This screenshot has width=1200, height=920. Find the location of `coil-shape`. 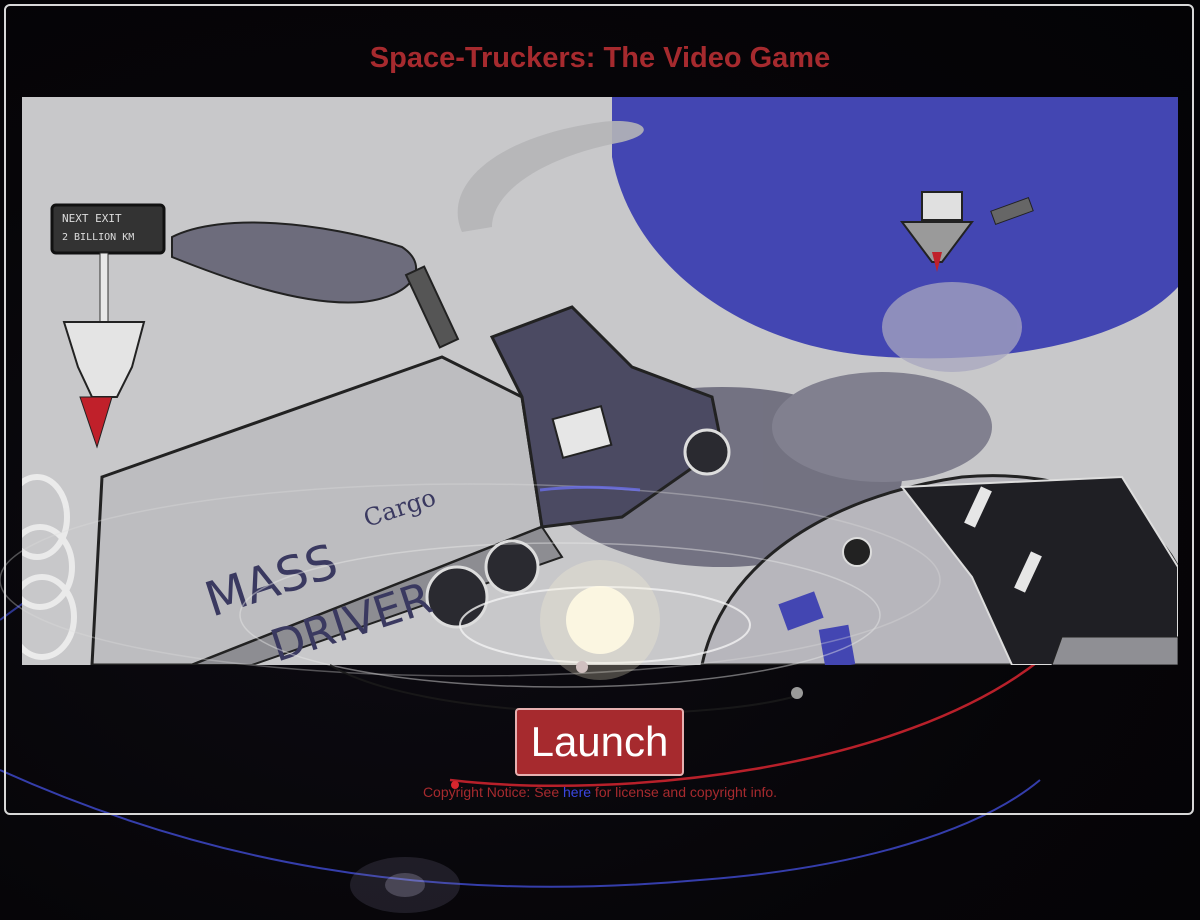

coil-shape is located at coordinates (49, 567).